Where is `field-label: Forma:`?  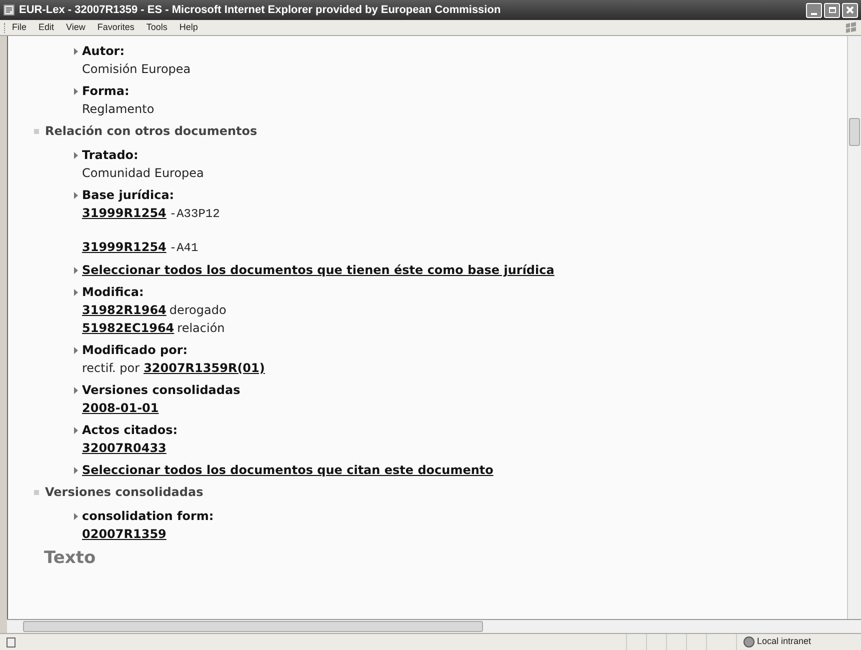
field-label: Forma: is located at coordinates (106, 91).